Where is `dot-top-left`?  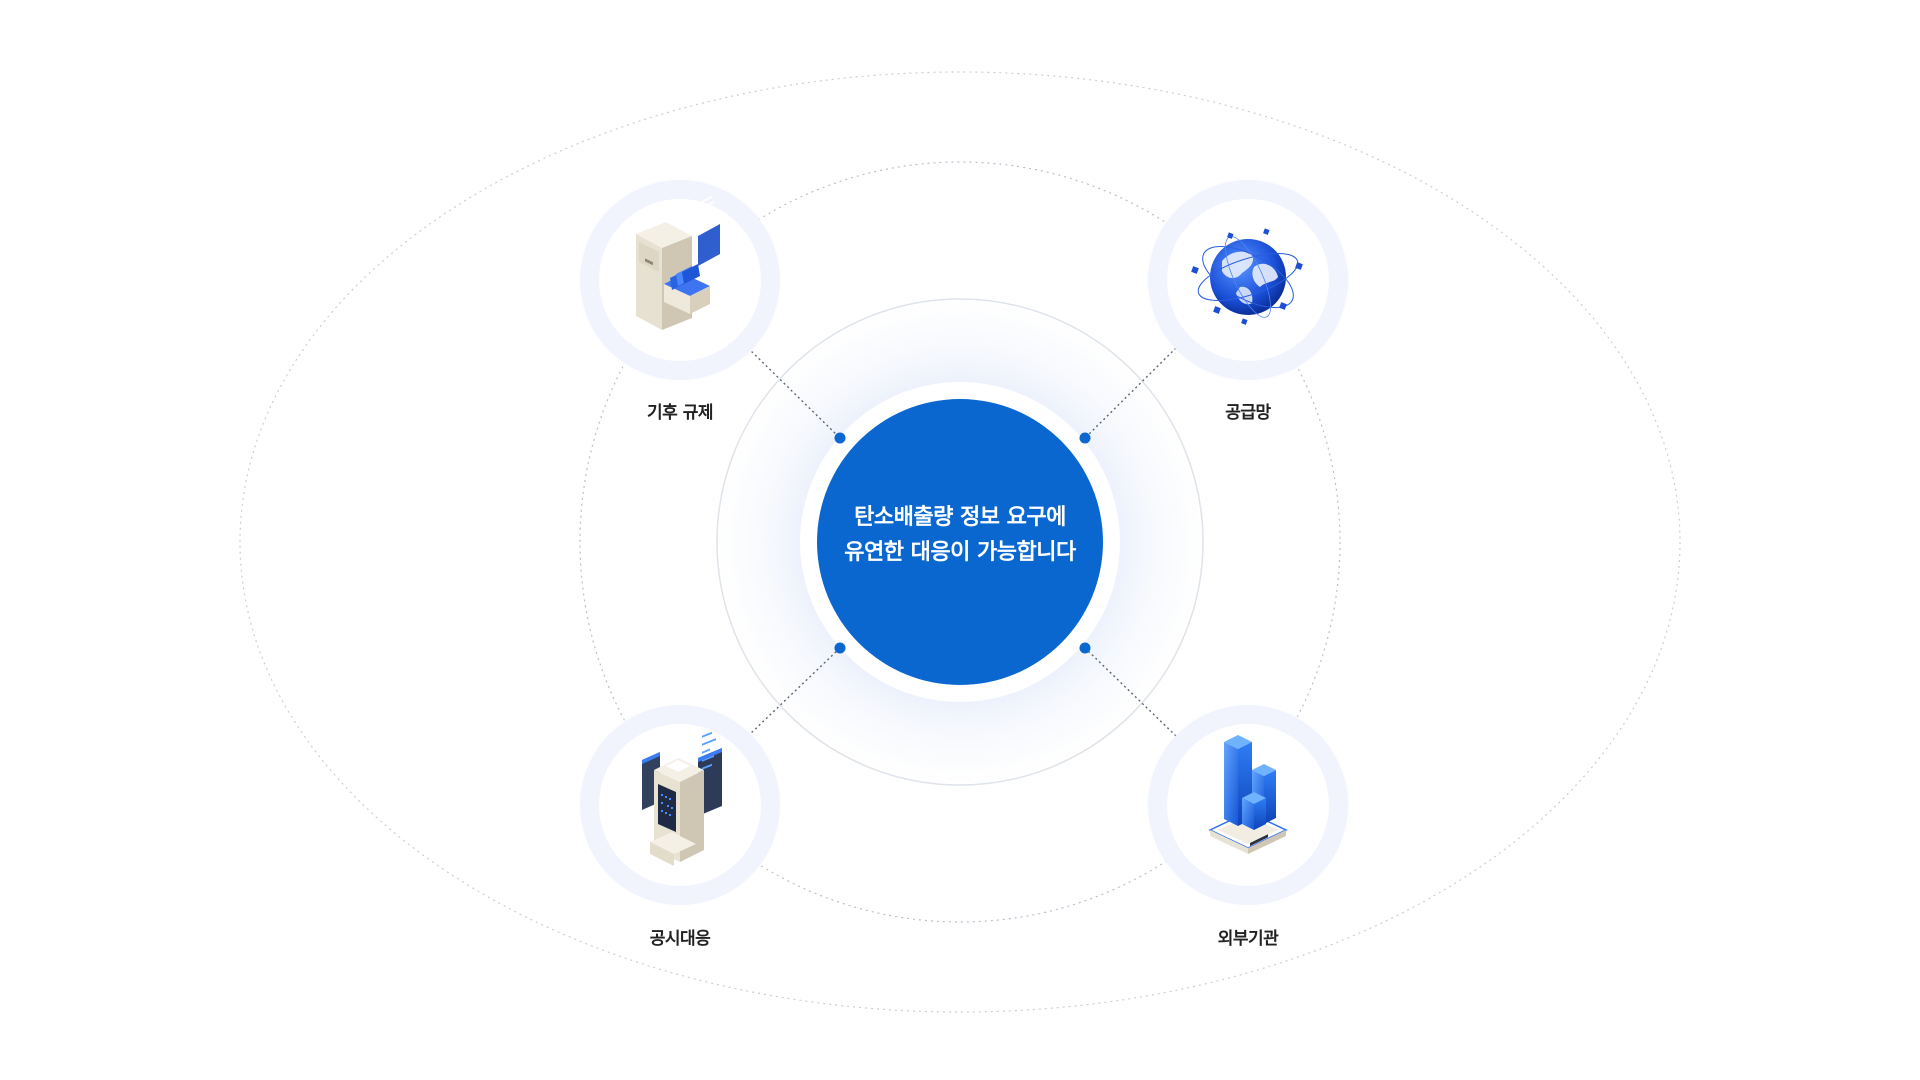 dot-top-left is located at coordinates (840, 438).